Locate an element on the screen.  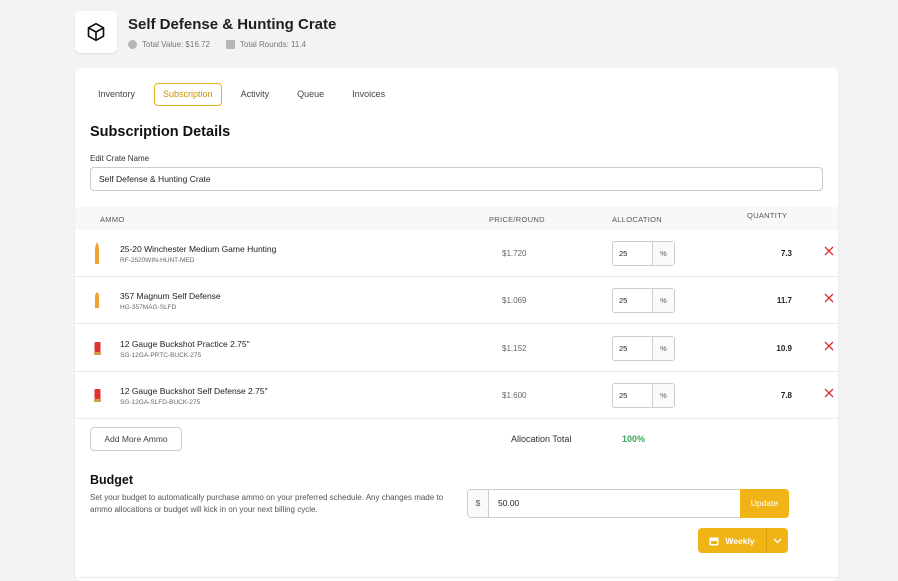
budget-amount: 50.00 is located at coordinates (504, 503).